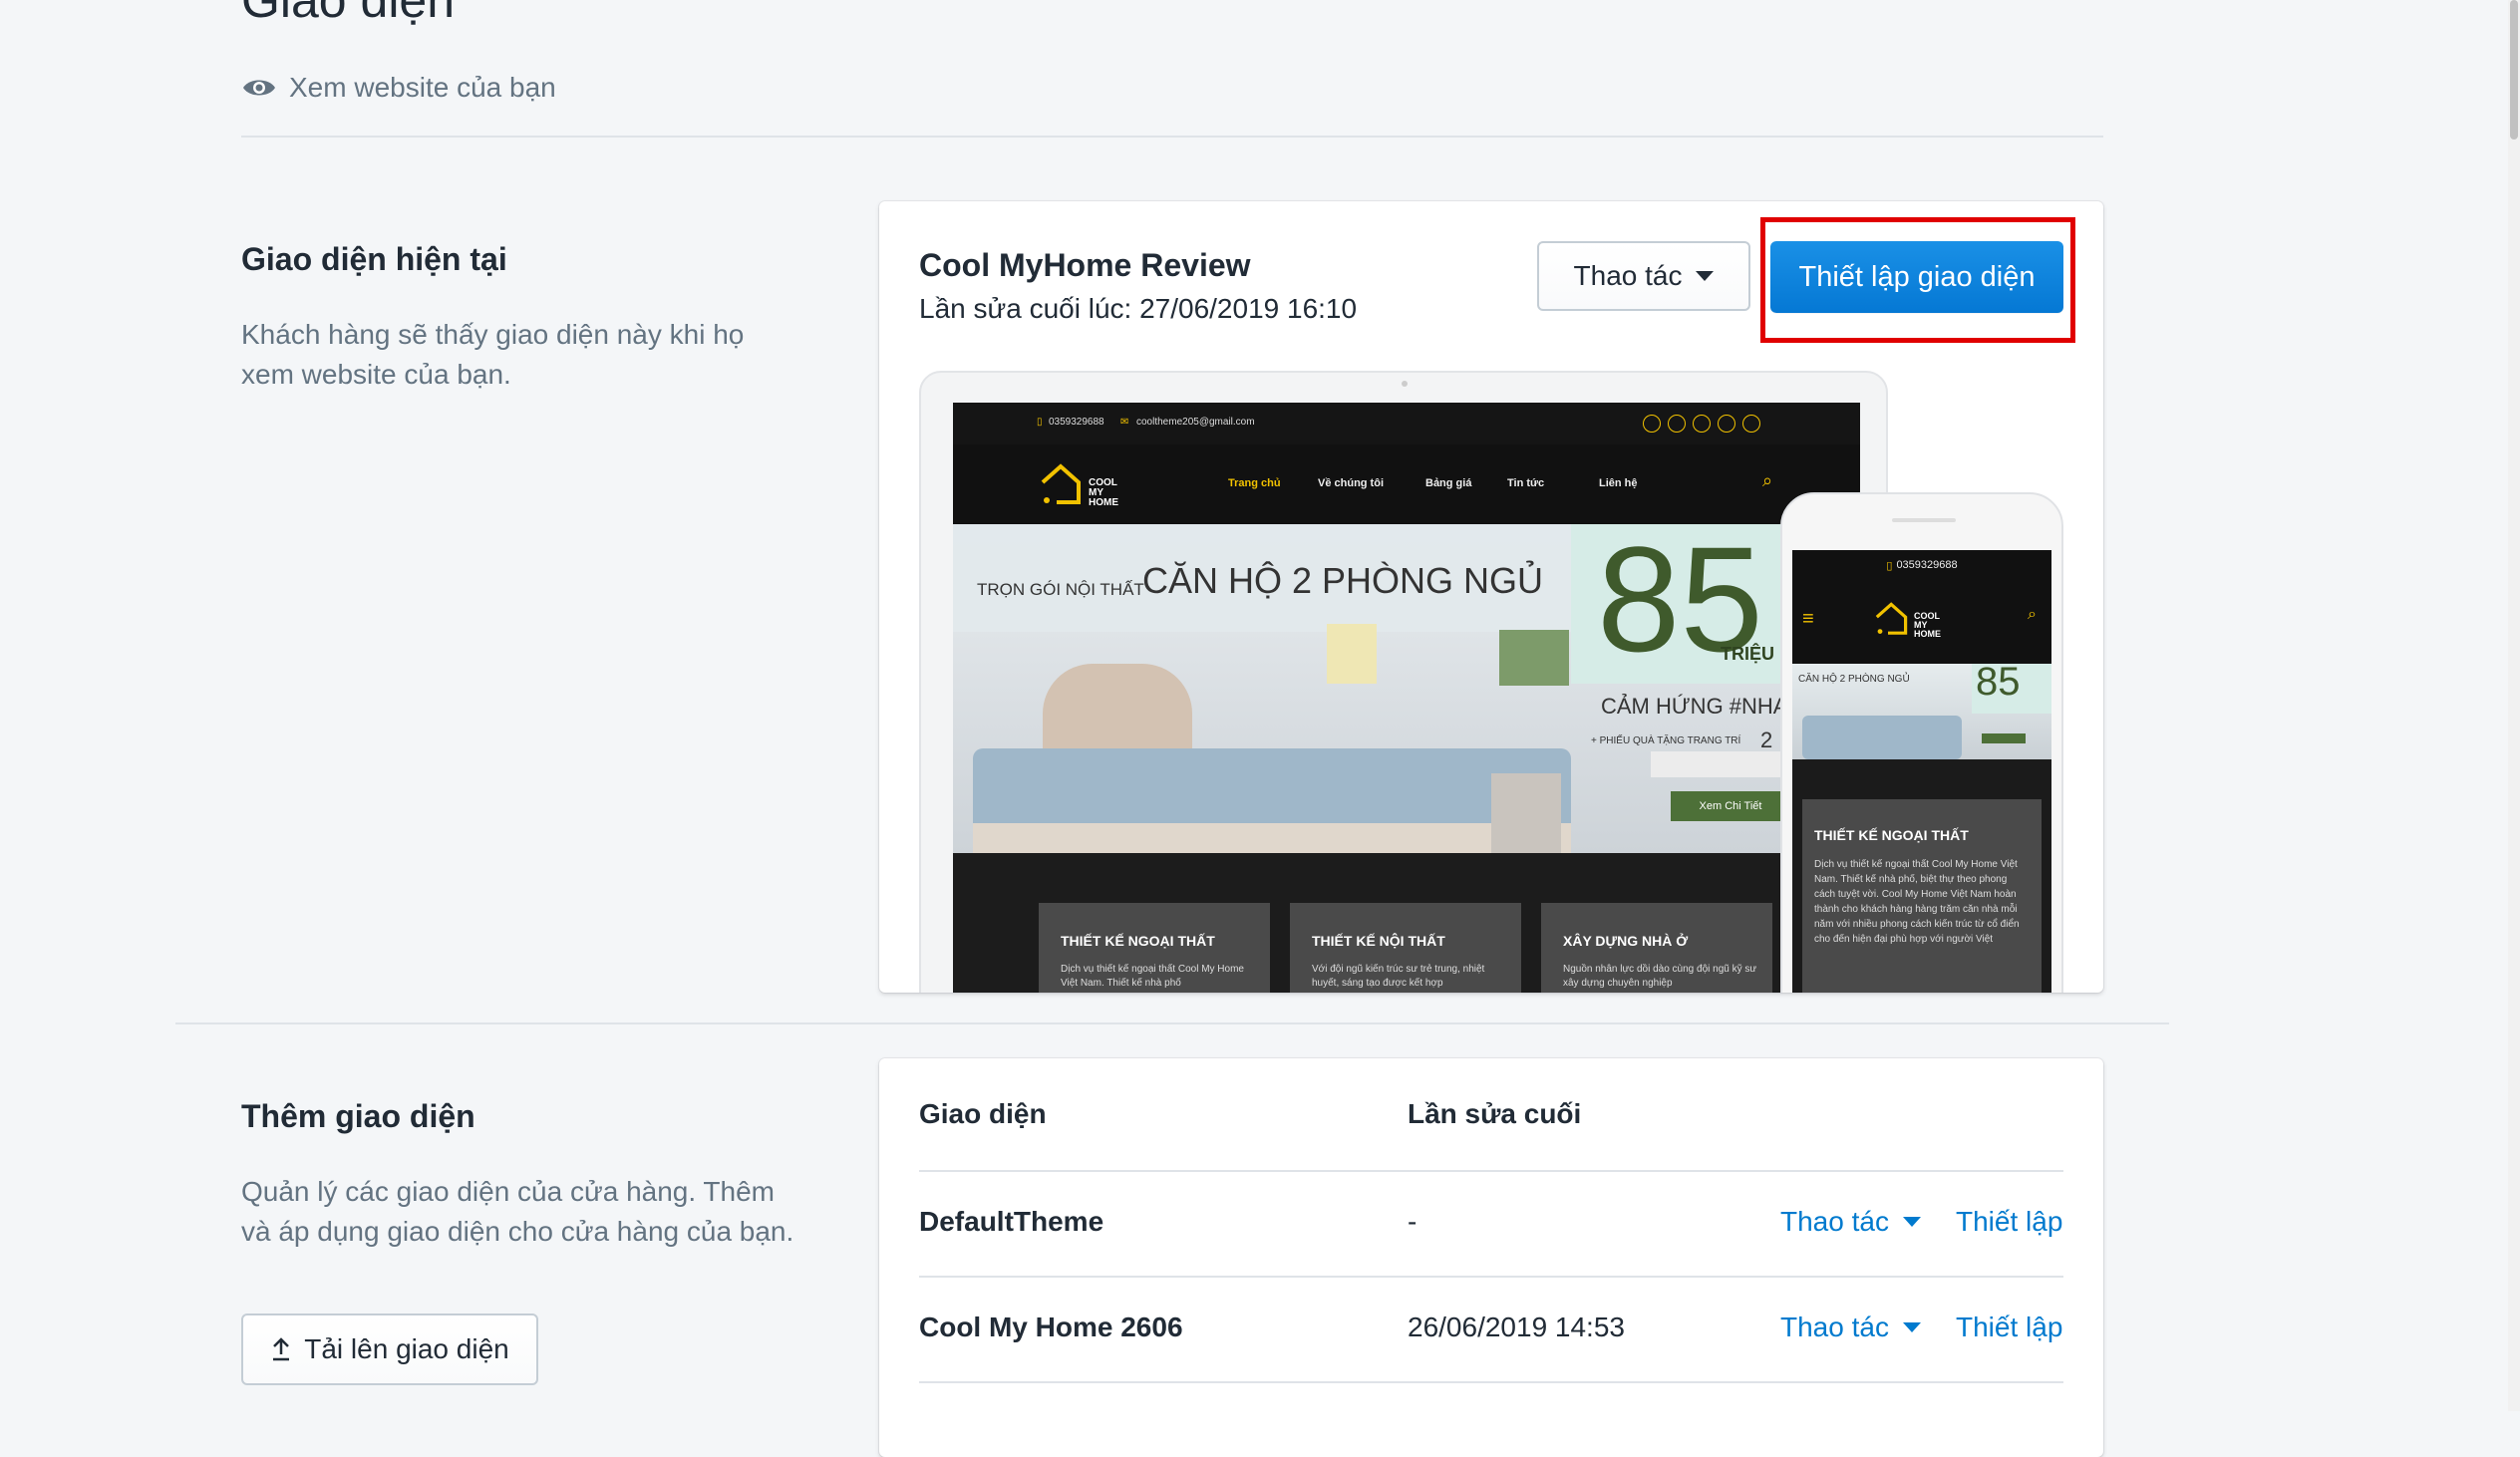 Image resolution: width=2520 pixels, height=1457 pixels. Describe the element at coordinates (1626, 941) in the screenshot. I see `service-tile-title: XÂY DỰNG NHÀ Ở` at that location.